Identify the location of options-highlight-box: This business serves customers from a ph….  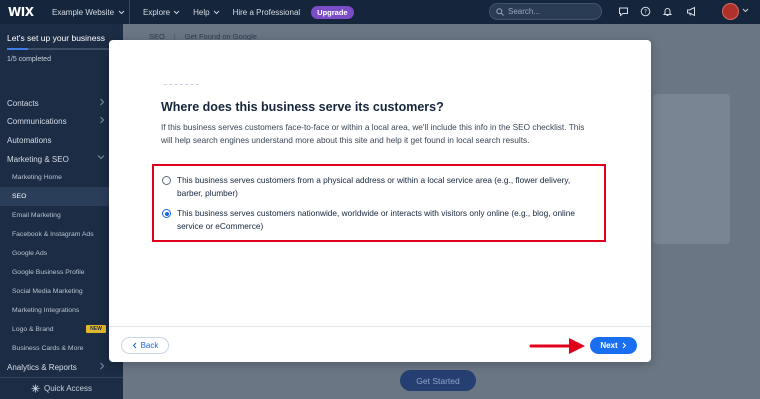
(379, 203).